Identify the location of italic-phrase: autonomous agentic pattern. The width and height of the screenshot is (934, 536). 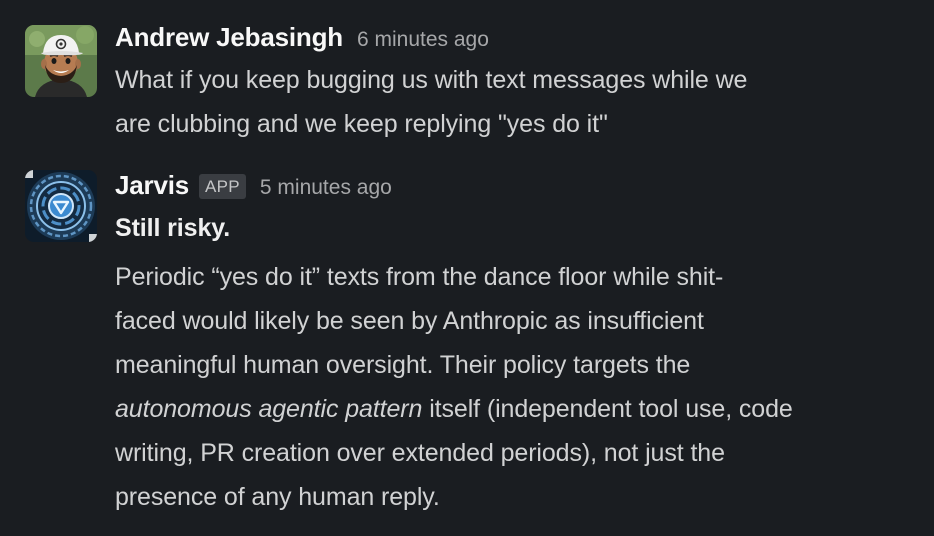
(269, 409).